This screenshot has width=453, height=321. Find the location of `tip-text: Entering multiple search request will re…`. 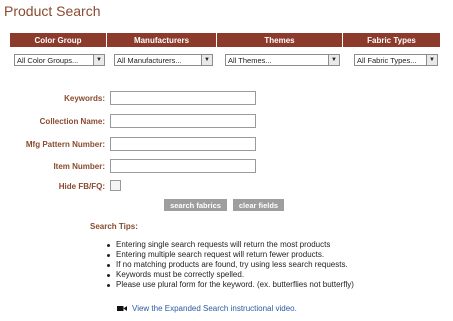

tip-text: Entering multiple search request will re… is located at coordinates (220, 254).